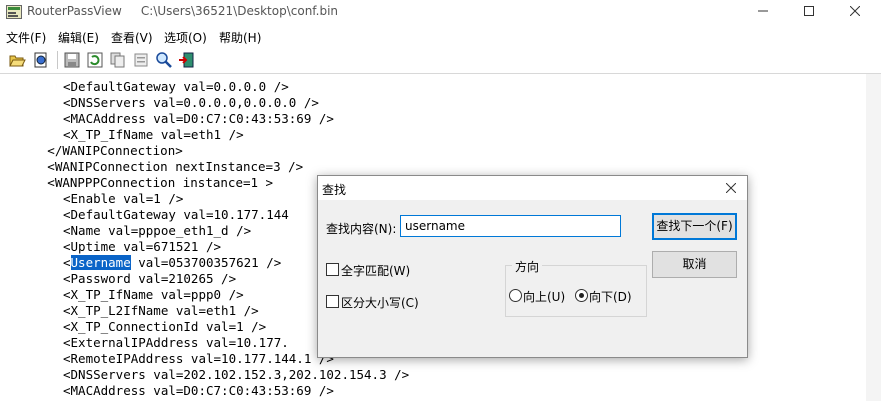 This screenshot has width=881, height=401. I want to click on direction-down-radio, so click(581, 295).